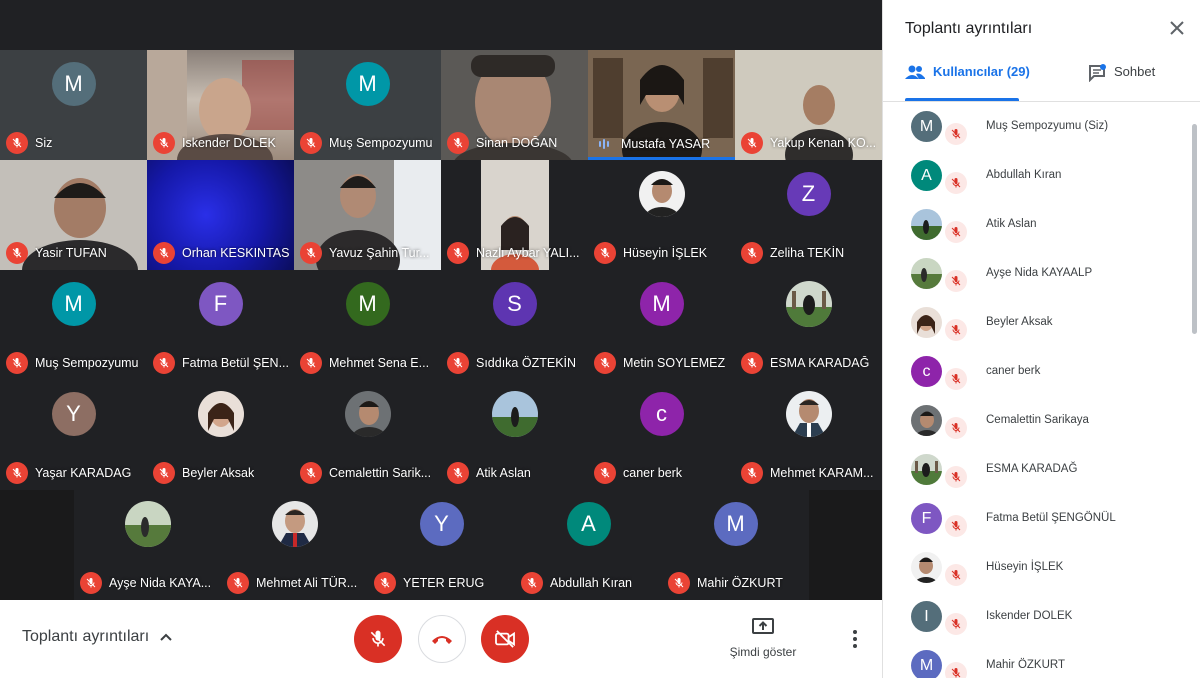  Describe the element at coordinates (1011, 224) in the screenshot. I see `participant-name: Atik Aslan` at that location.